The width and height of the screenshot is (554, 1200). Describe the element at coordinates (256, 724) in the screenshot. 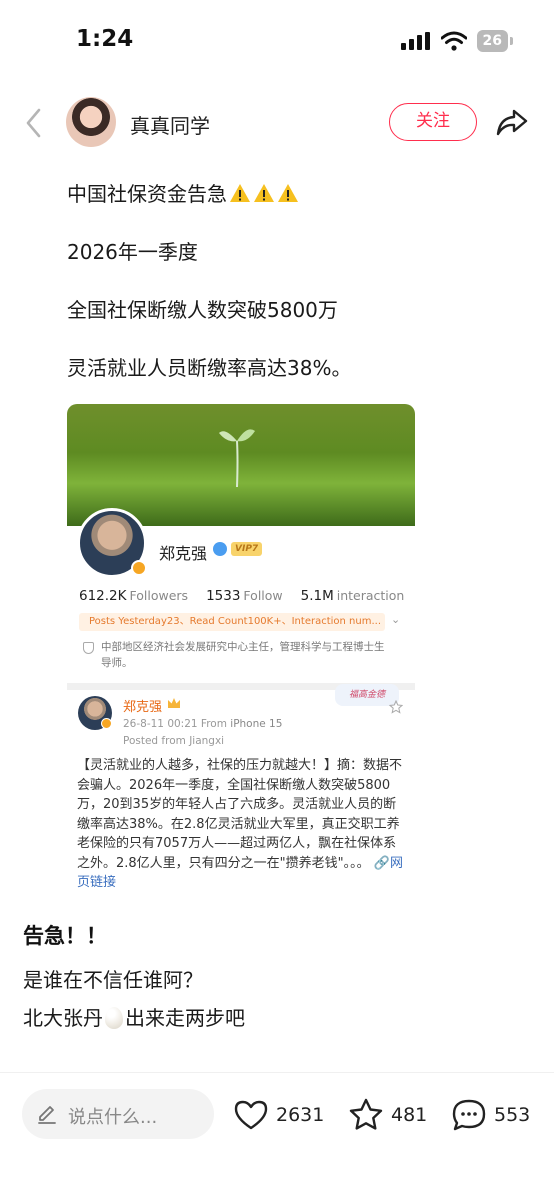

I see `post-device: iPhone 15` at that location.